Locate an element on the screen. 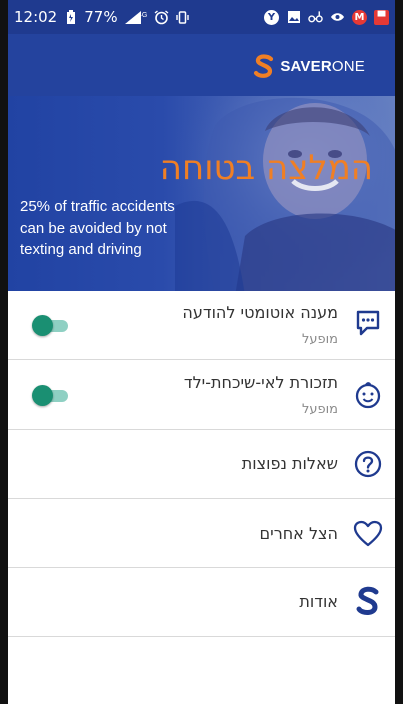 The width and height of the screenshot is (403, 704). m-icon: M is located at coordinates (359, 17).